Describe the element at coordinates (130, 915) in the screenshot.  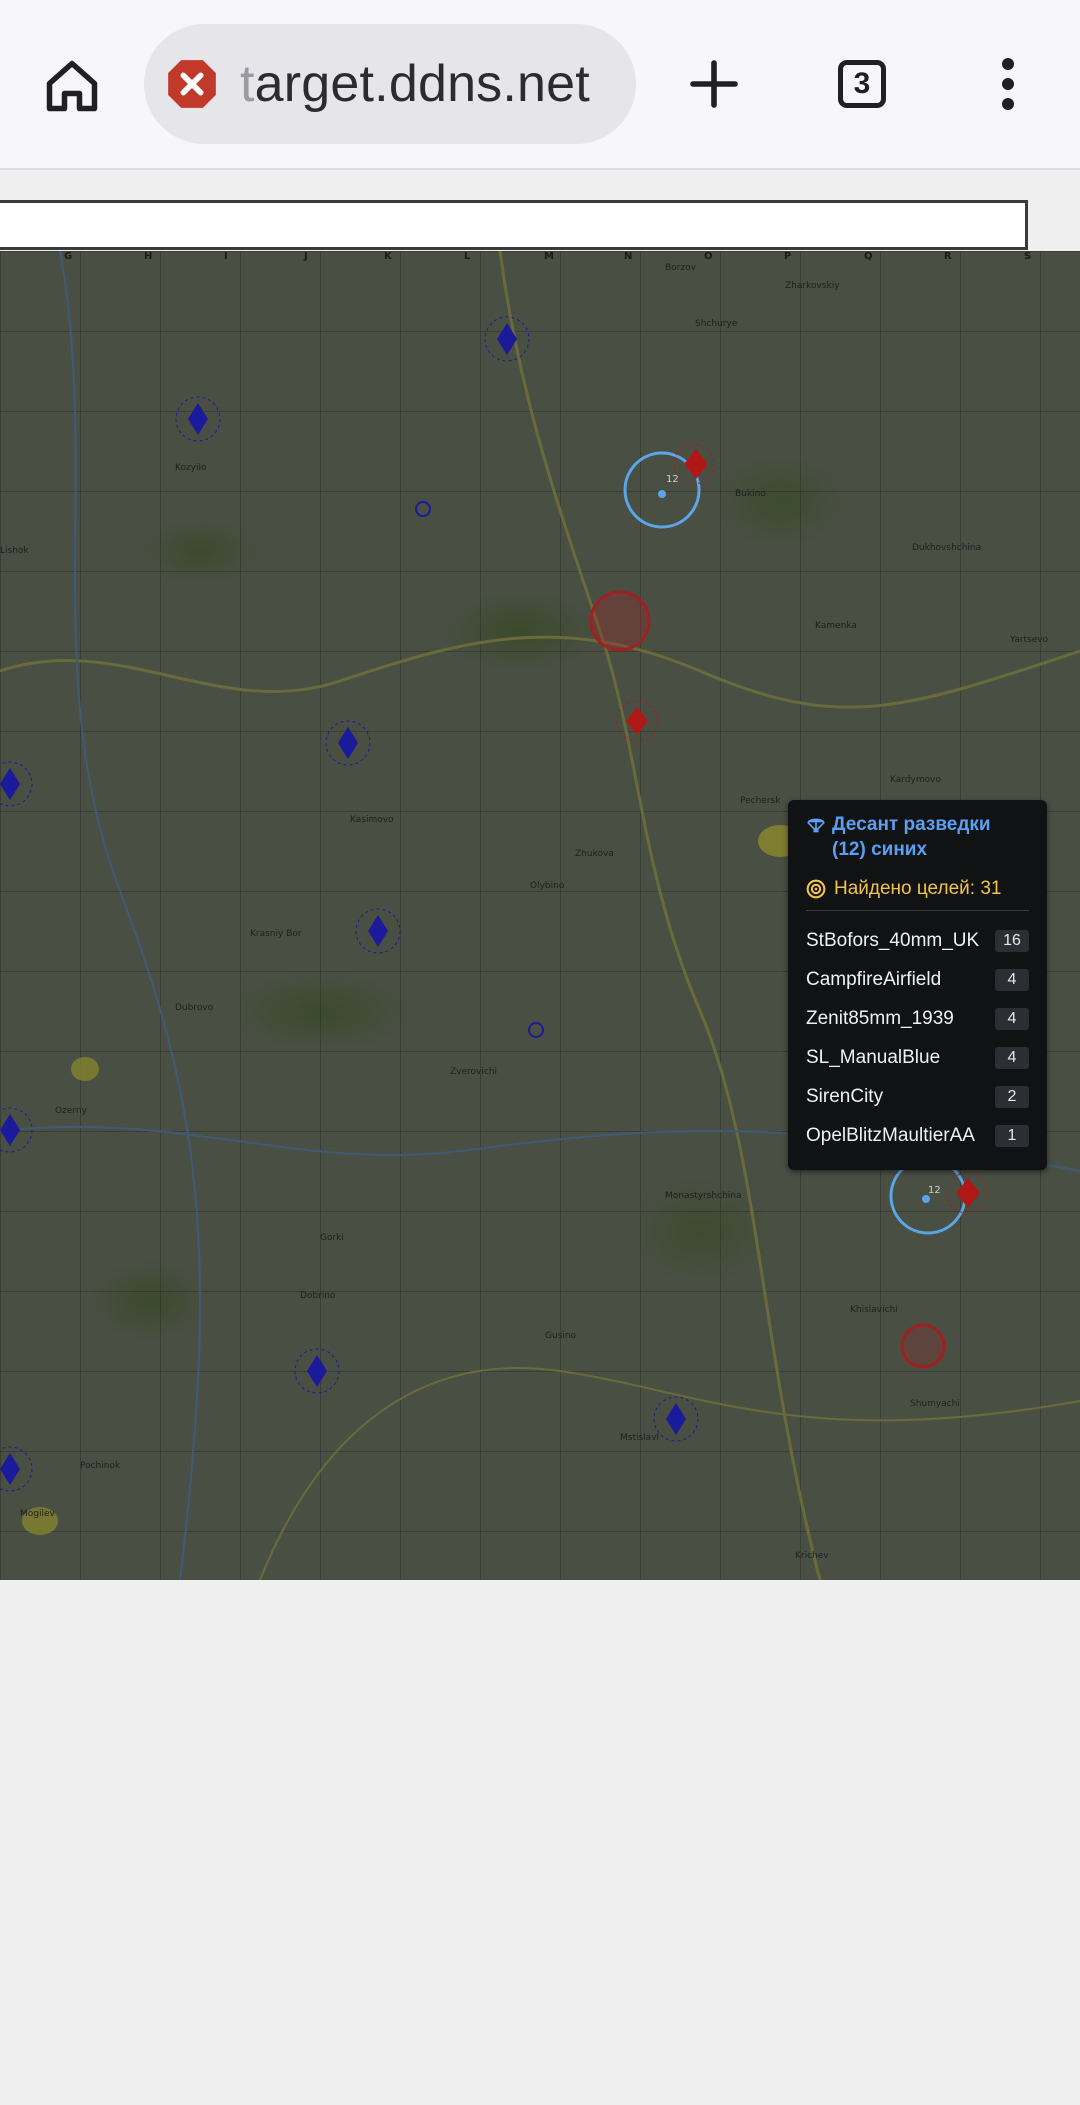
I see `map-river` at that location.